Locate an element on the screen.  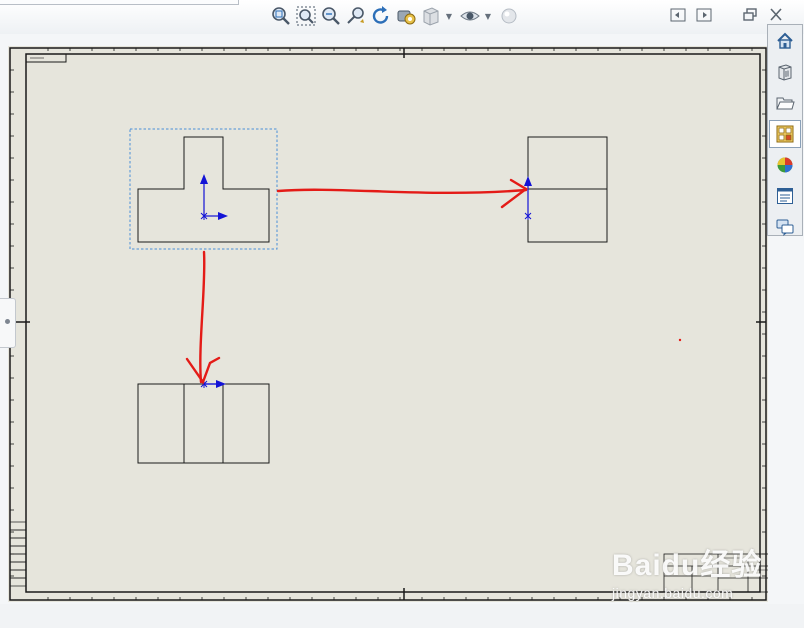
top-view is located at coordinates (203, 422).